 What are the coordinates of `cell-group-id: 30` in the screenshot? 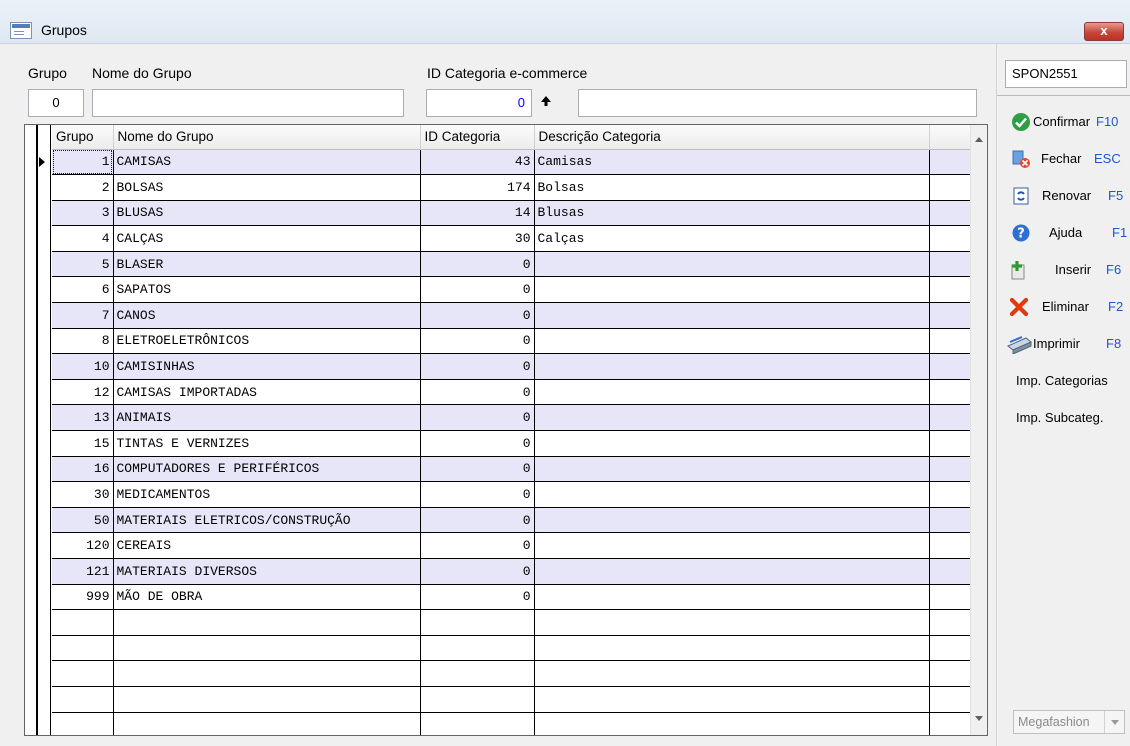 It's located at (83, 494).